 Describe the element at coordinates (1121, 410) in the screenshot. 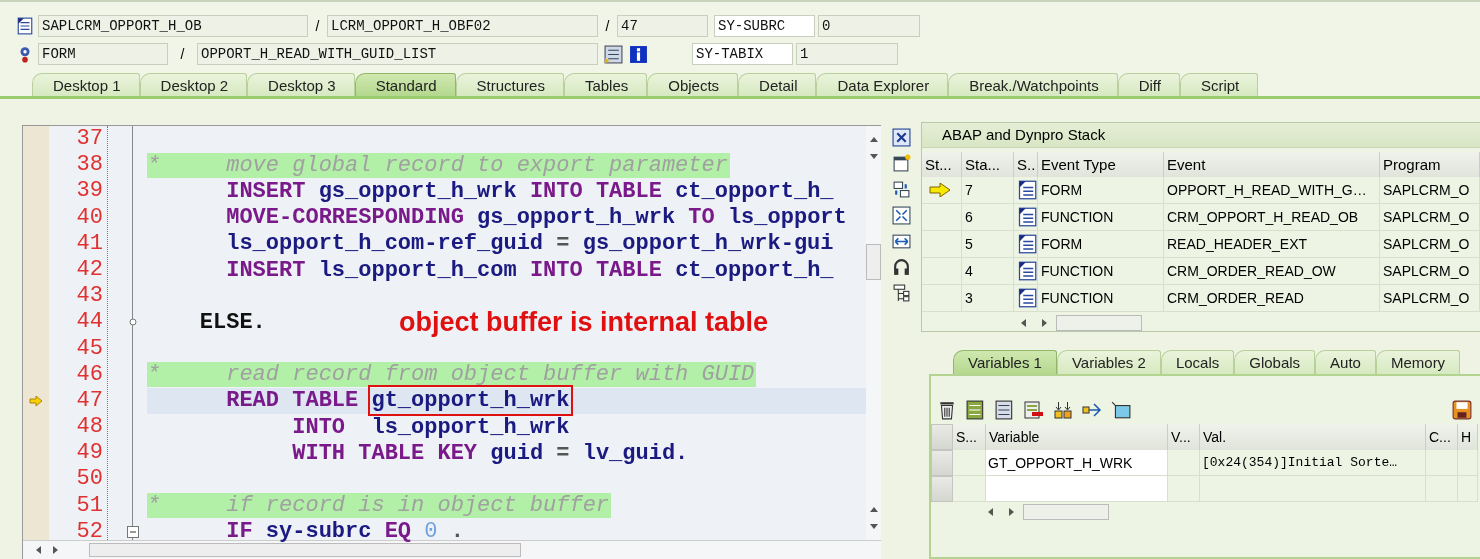

I see `folder-icon` at that location.